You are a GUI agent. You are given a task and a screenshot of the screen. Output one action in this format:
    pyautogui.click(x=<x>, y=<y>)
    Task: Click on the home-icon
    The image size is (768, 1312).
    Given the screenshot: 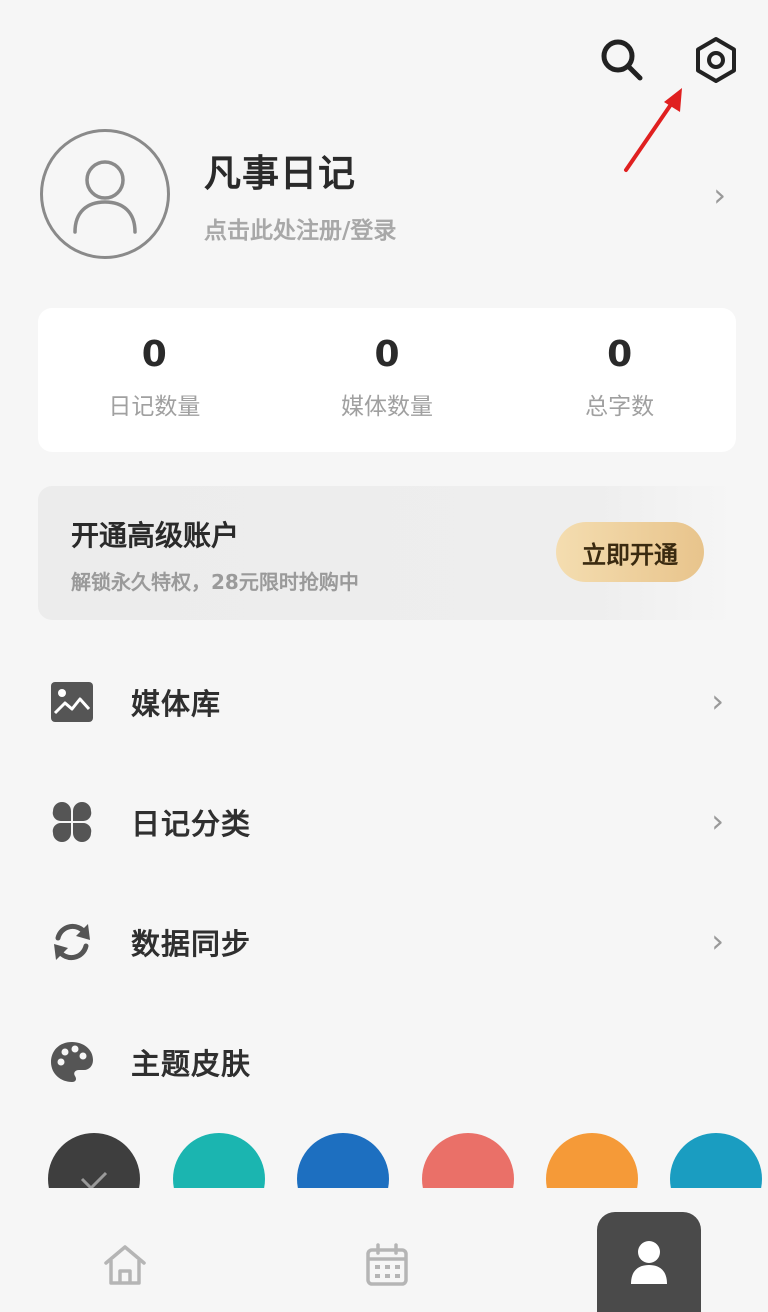 What is the action you would take?
    pyautogui.click(x=125, y=1265)
    